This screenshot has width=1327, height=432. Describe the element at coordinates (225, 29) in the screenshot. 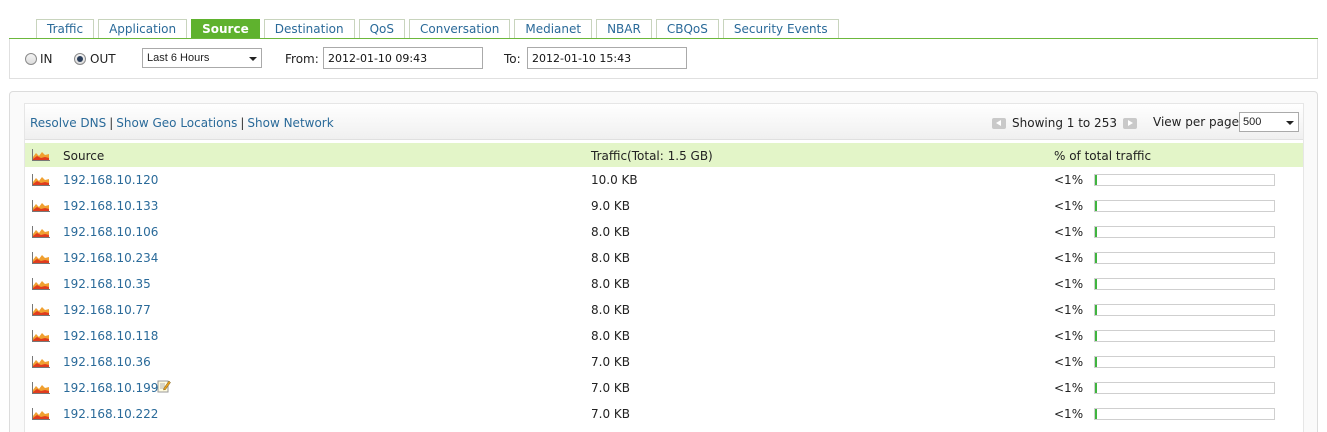

I see `tab-source: Source` at that location.